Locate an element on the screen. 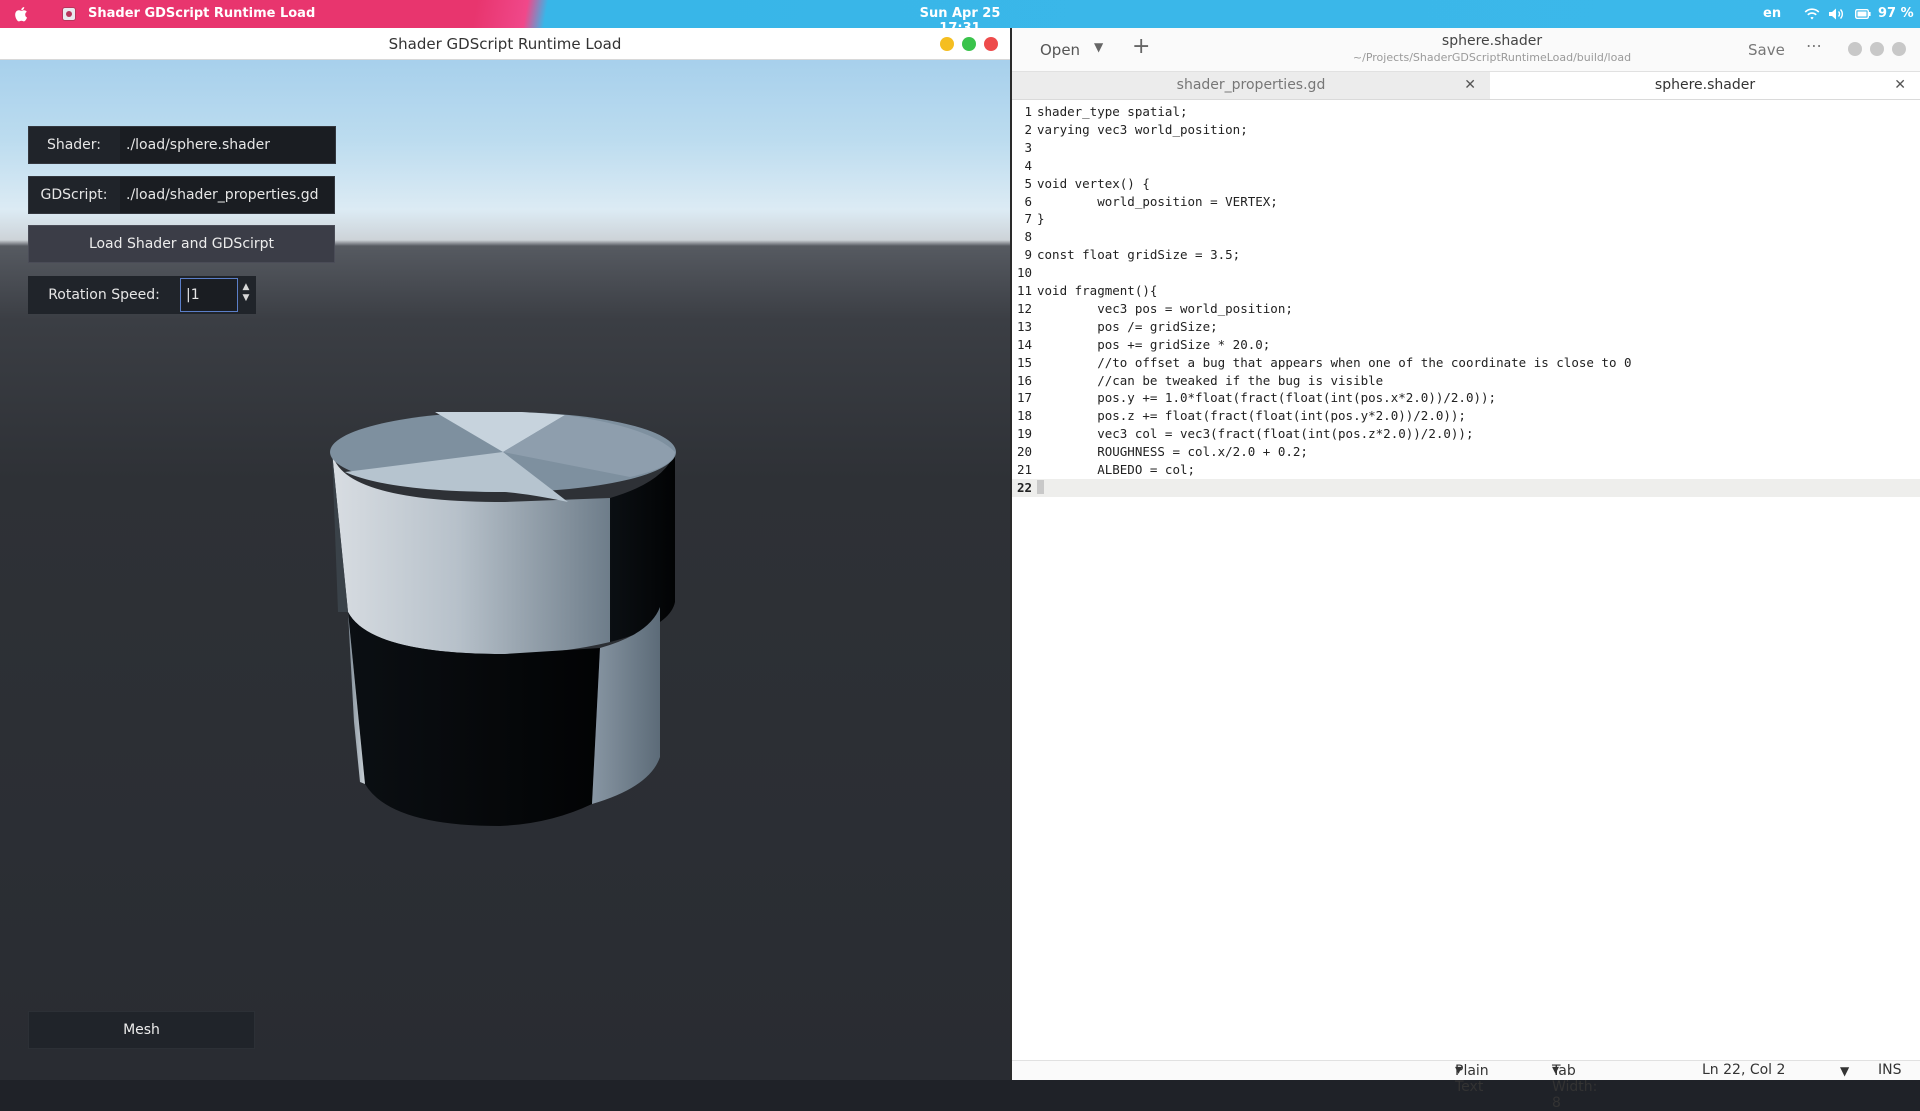 The width and height of the screenshot is (1920, 1111). rotation-speed-control: Rotation Speed: |1 ▲ ▼ is located at coordinates (142, 295).